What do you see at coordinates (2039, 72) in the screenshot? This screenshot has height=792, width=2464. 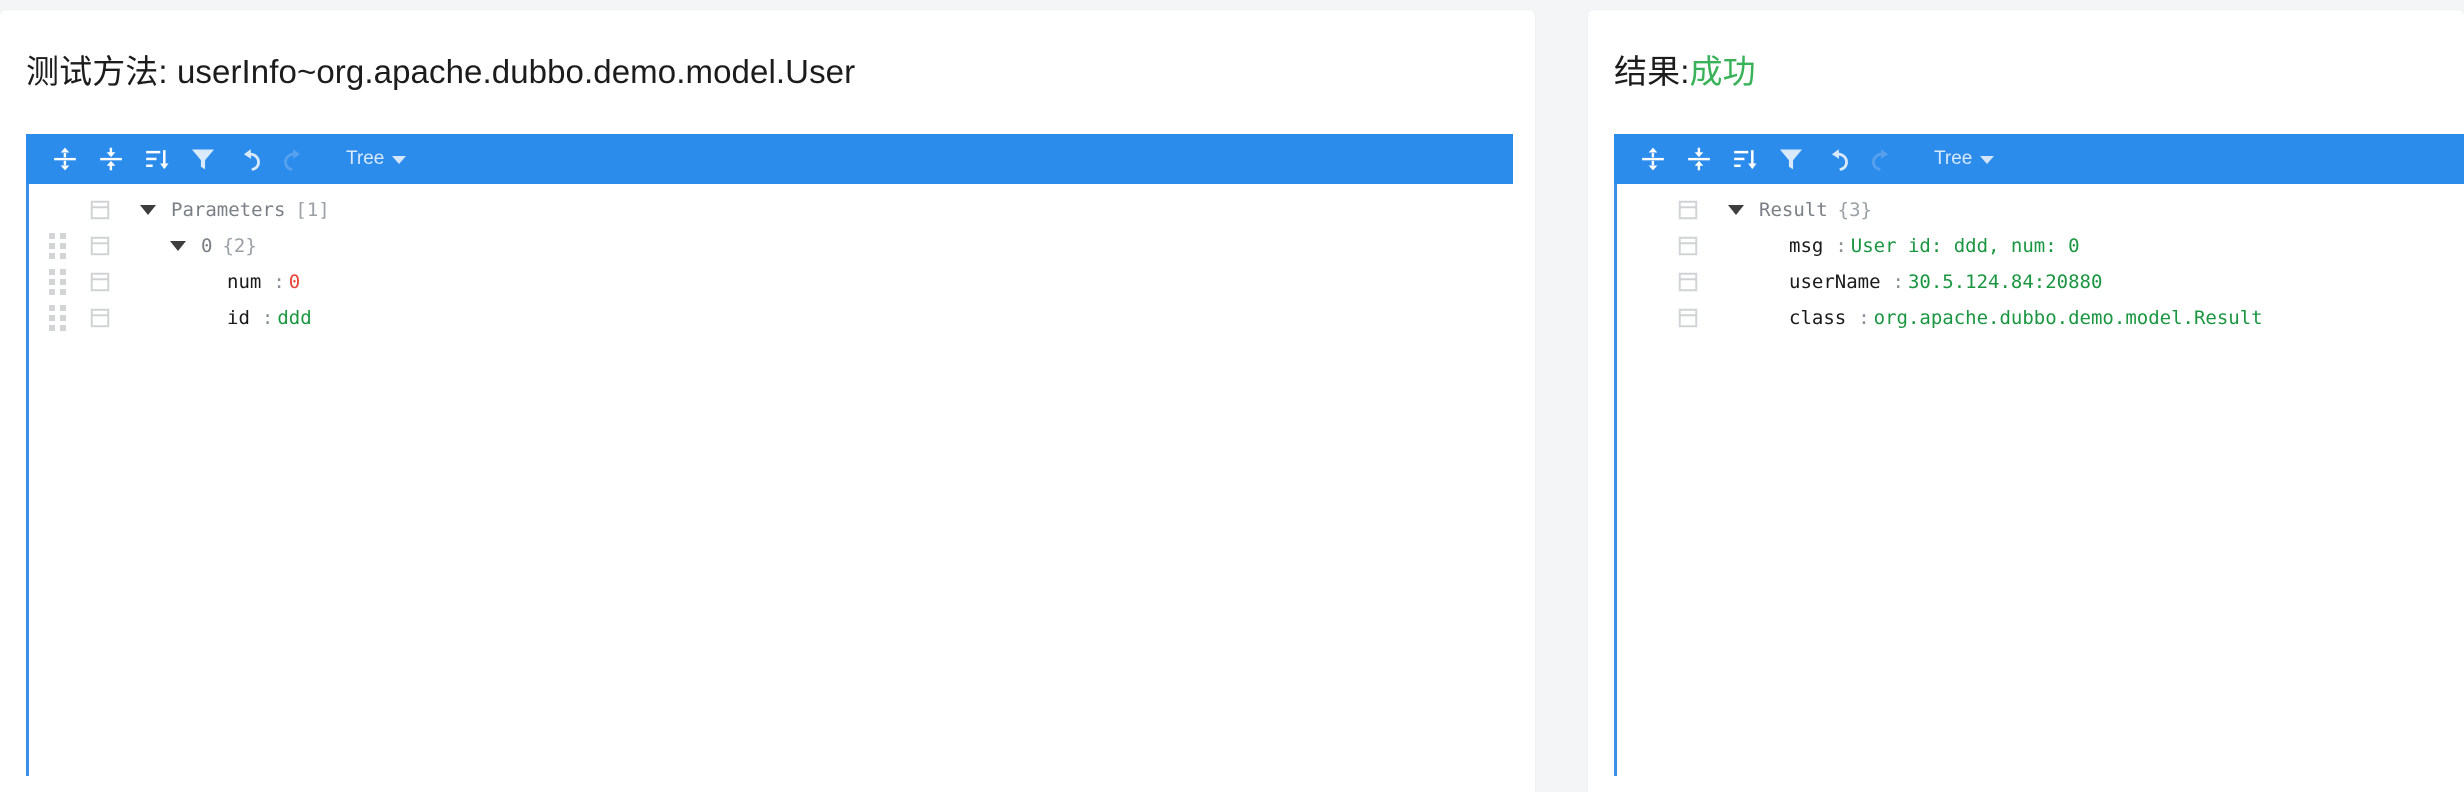 I see `result-title: 结果:成功` at bounding box center [2039, 72].